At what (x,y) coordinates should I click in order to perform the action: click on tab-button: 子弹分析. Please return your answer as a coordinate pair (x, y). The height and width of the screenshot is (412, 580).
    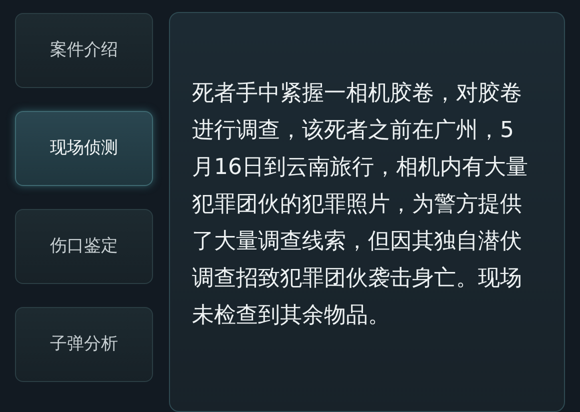
    Looking at the image, I should click on (84, 344).